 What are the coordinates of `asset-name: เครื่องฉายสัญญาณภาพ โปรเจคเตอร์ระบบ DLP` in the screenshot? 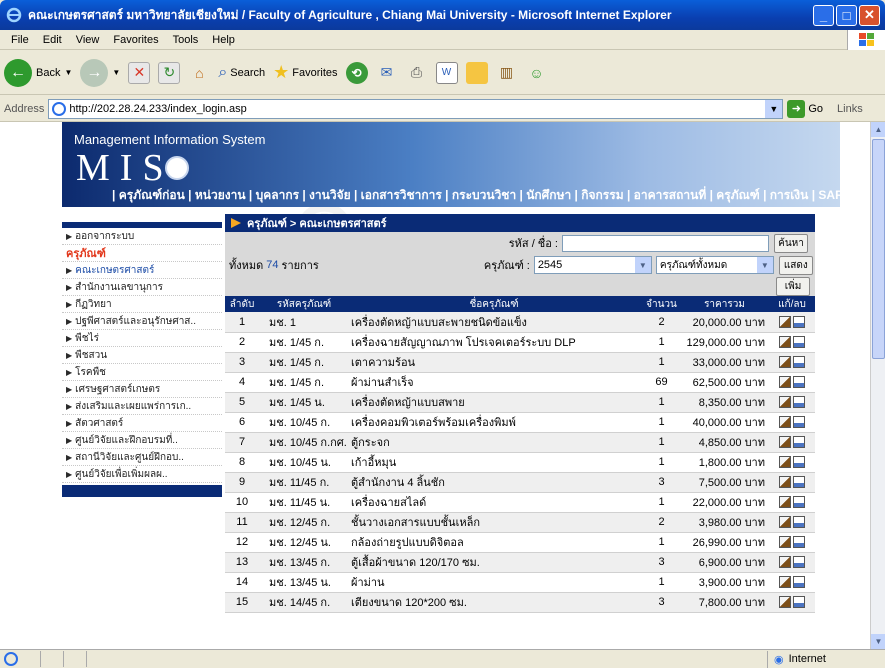 It's located at (494, 342).